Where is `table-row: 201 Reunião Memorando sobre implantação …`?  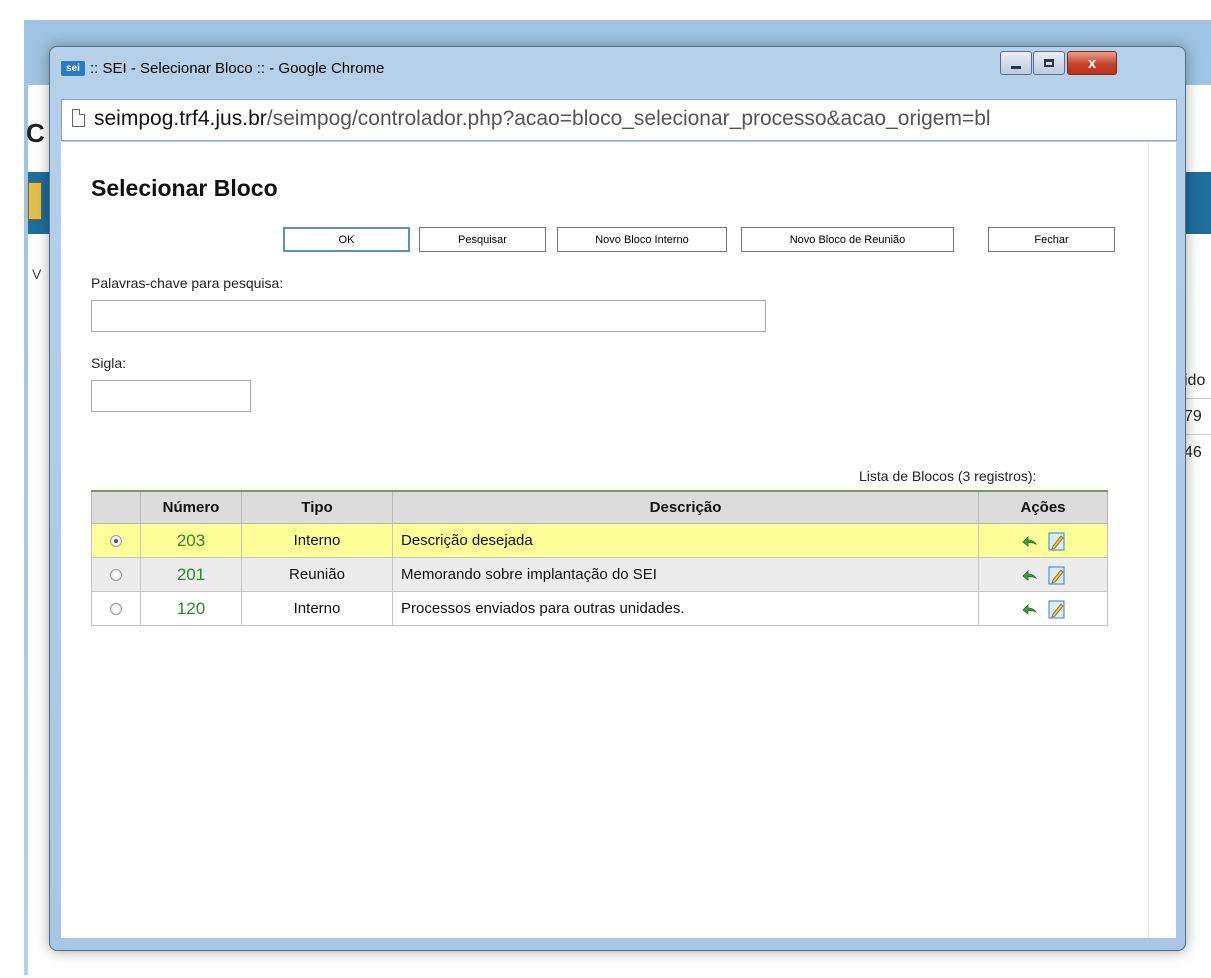 table-row: 201 Reunião Memorando sobre implantação … is located at coordinates (599, 574).